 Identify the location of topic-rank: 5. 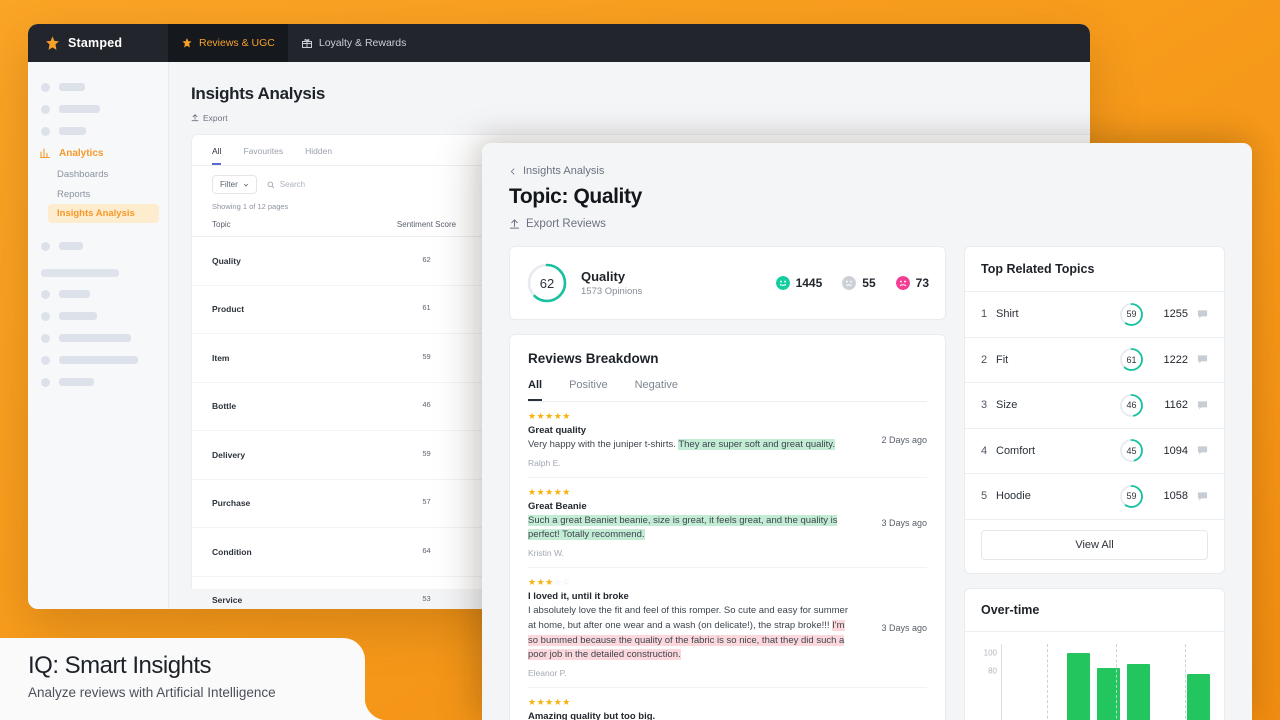
(984, 496).